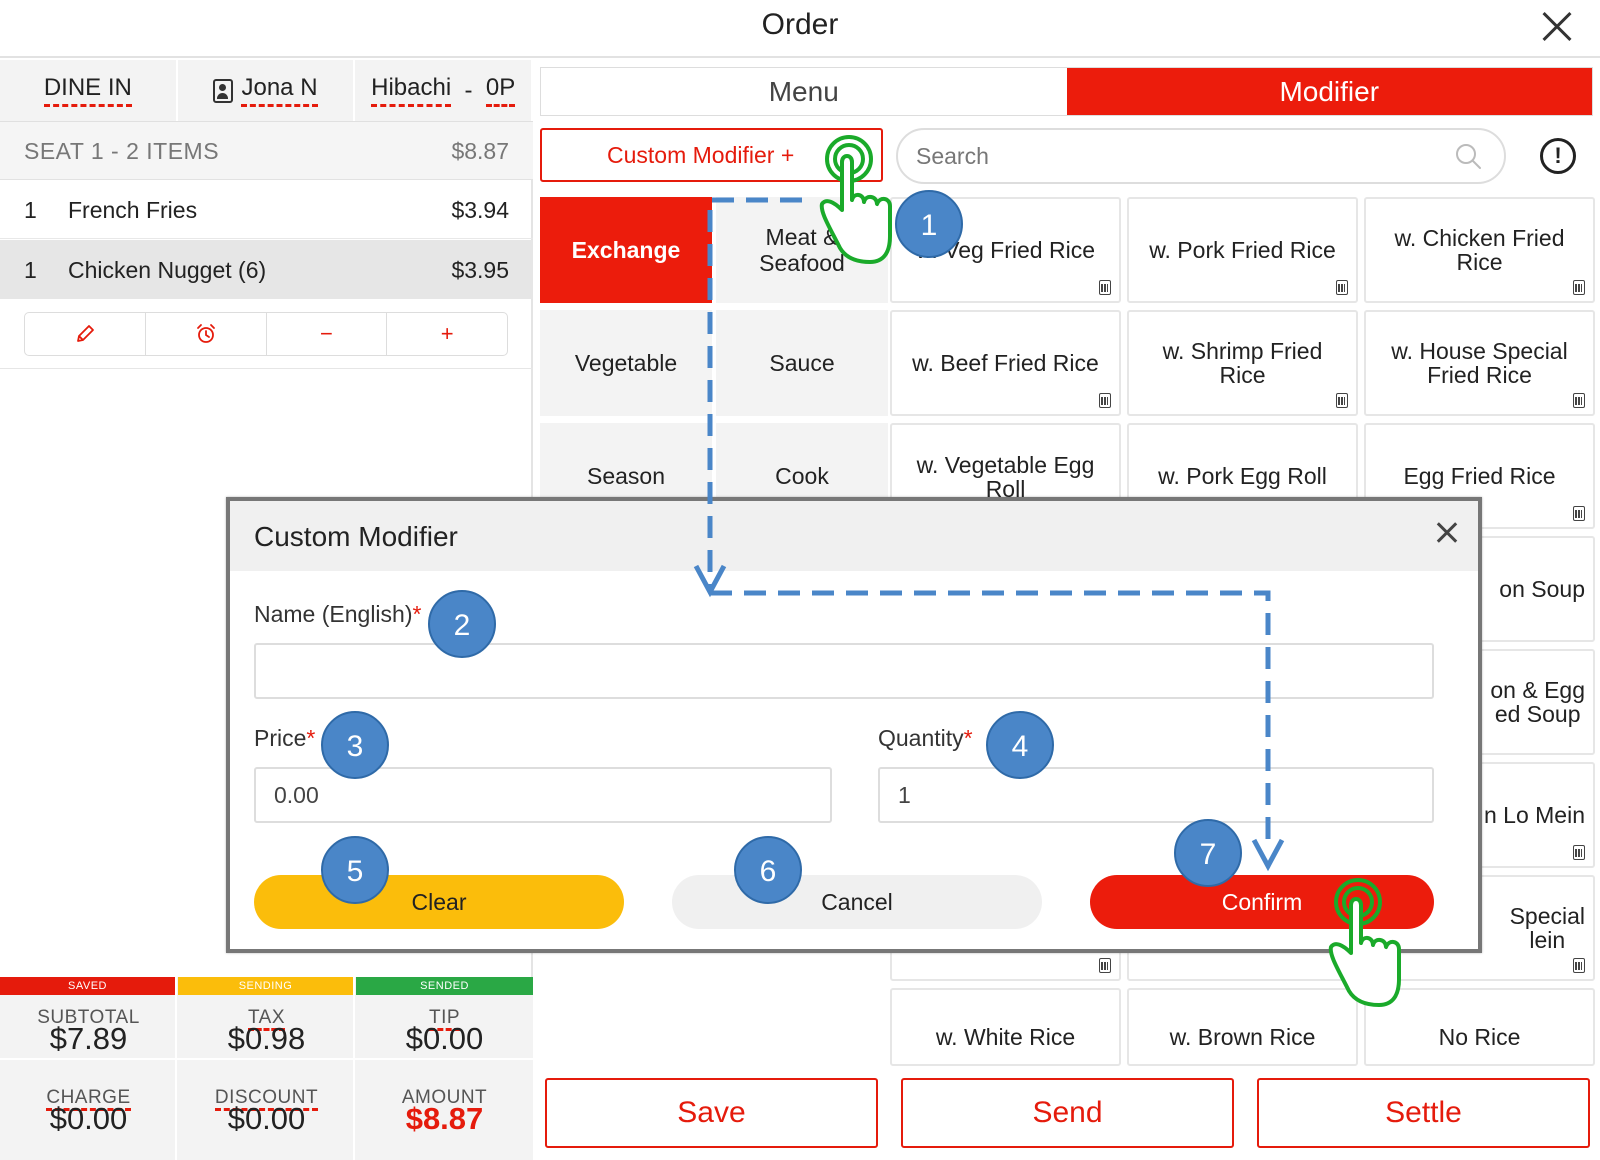 This screenshot has height=1160, width=1600. Describe the element at coordinates (1242, 1027) in the screenshot. I see `modifier-item: w. Brown Rice` at that location.